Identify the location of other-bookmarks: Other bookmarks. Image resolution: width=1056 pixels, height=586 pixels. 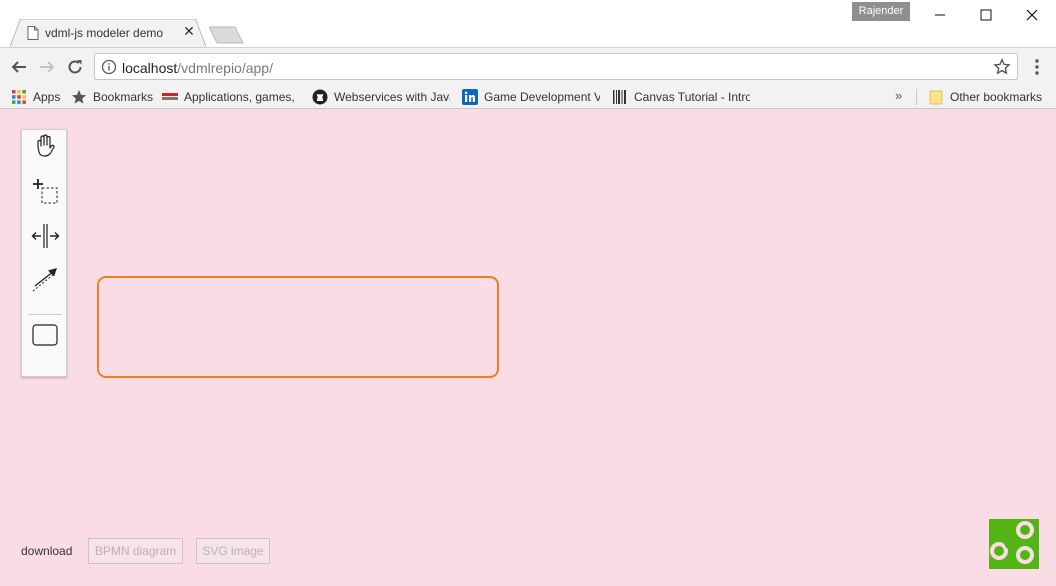
(985, 97).